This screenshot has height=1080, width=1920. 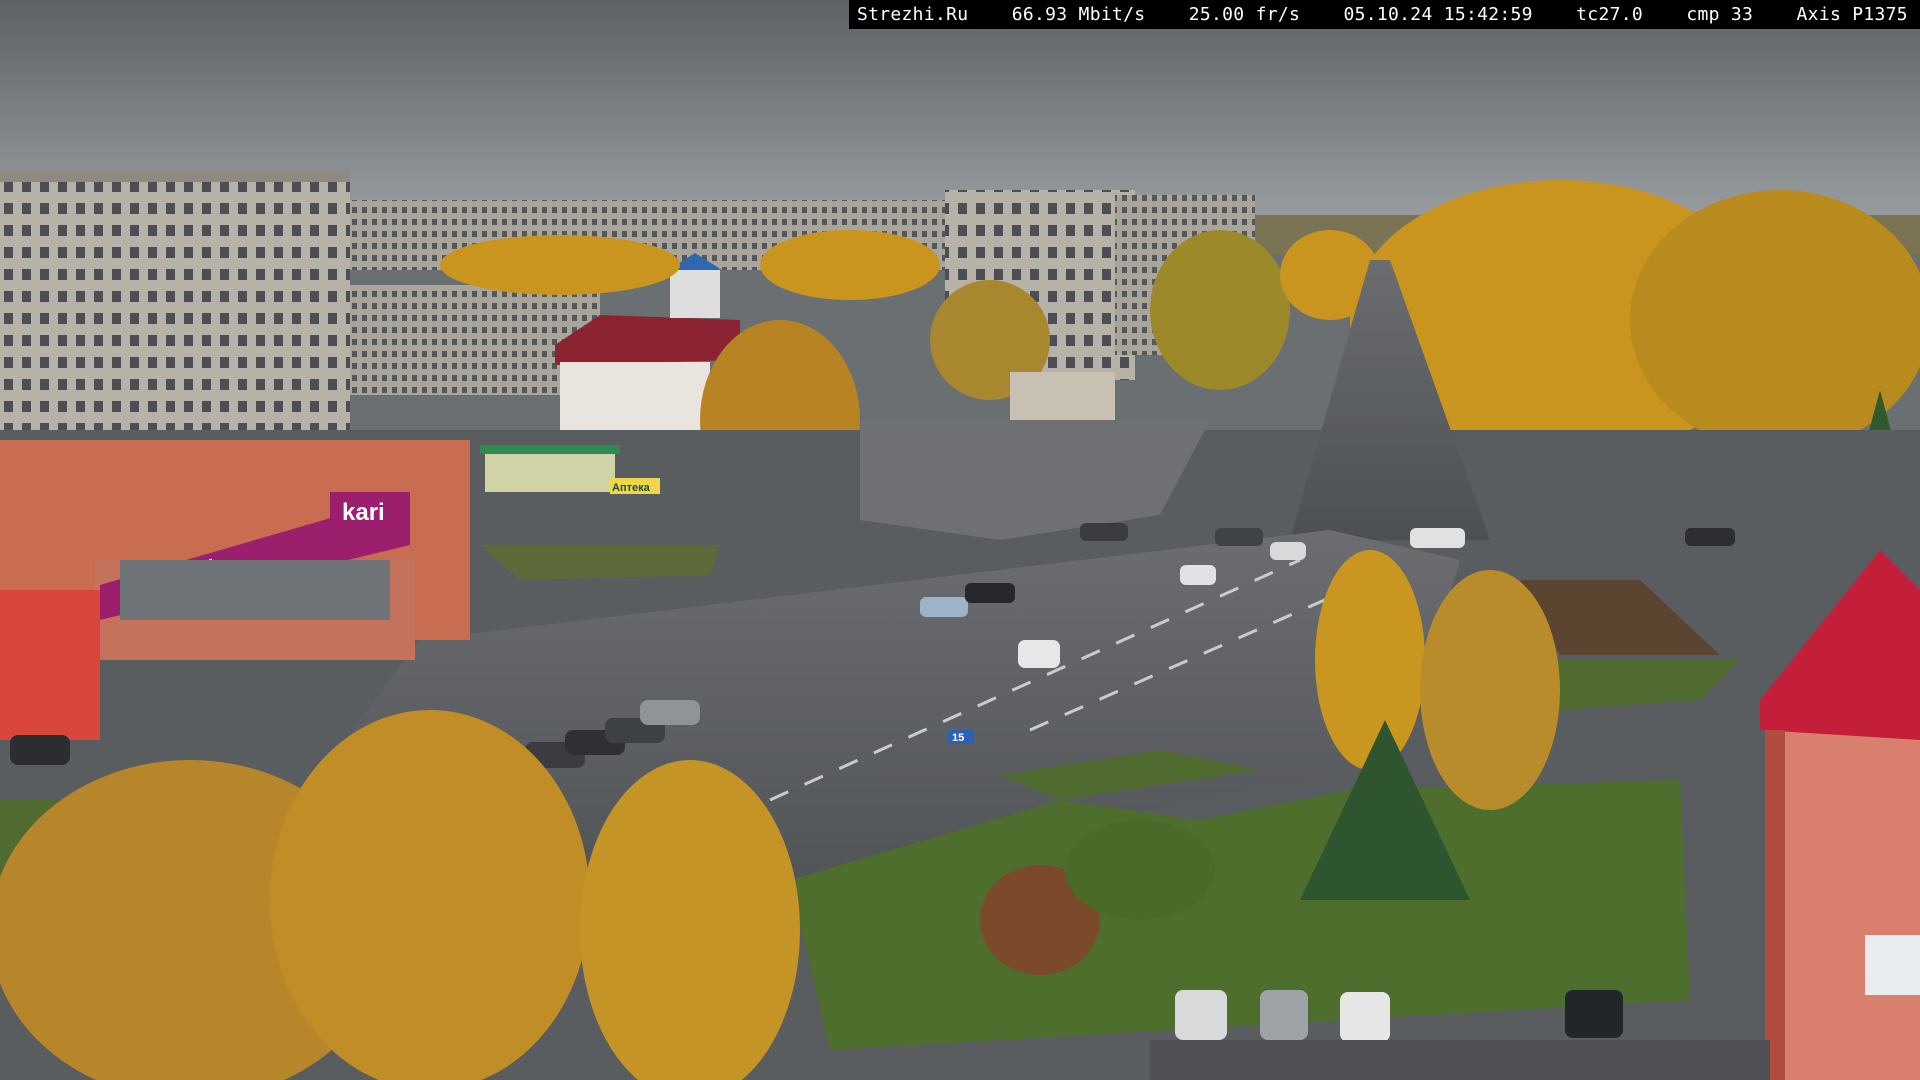 What do you see at coordinates (631, 488) in the screenshot?
I see `pharmacy-sign-text: Аптека` at bounding box center [631, 488].